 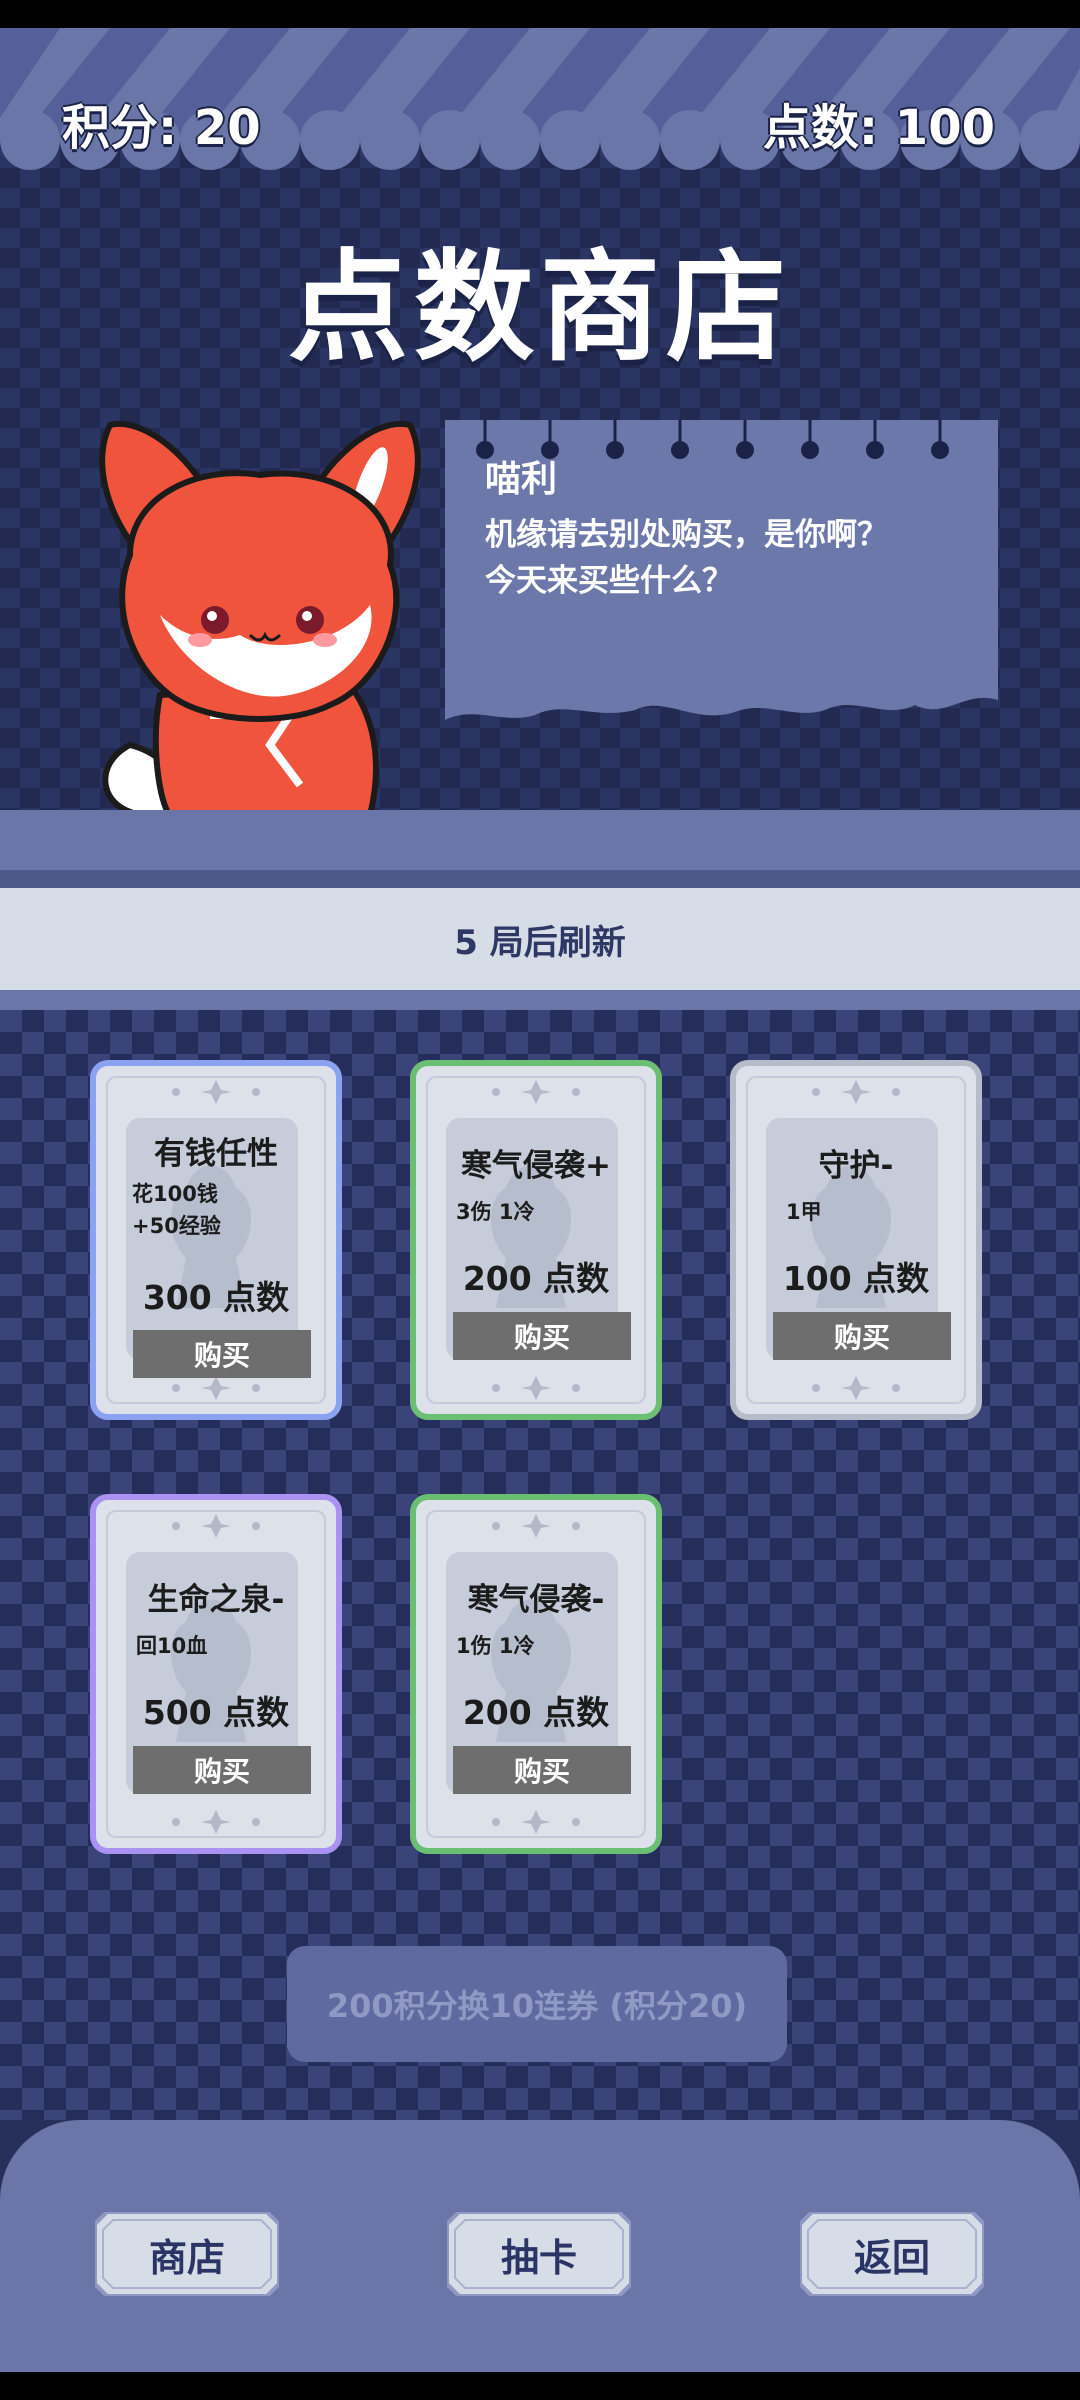 I want to click on card-price: 500 点数, so click(x=216, y=1712).